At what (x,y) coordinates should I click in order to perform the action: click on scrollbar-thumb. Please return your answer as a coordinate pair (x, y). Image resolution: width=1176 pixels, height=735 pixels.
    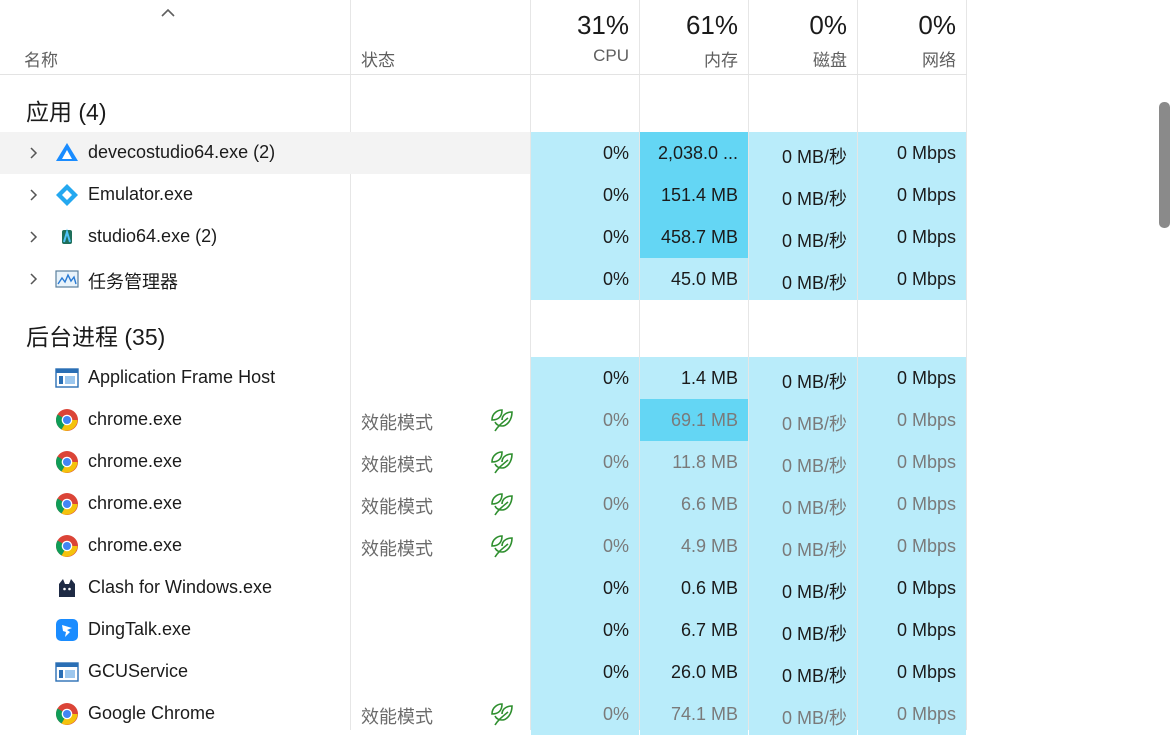
    Looking at the image, I should click on (1164, 165).